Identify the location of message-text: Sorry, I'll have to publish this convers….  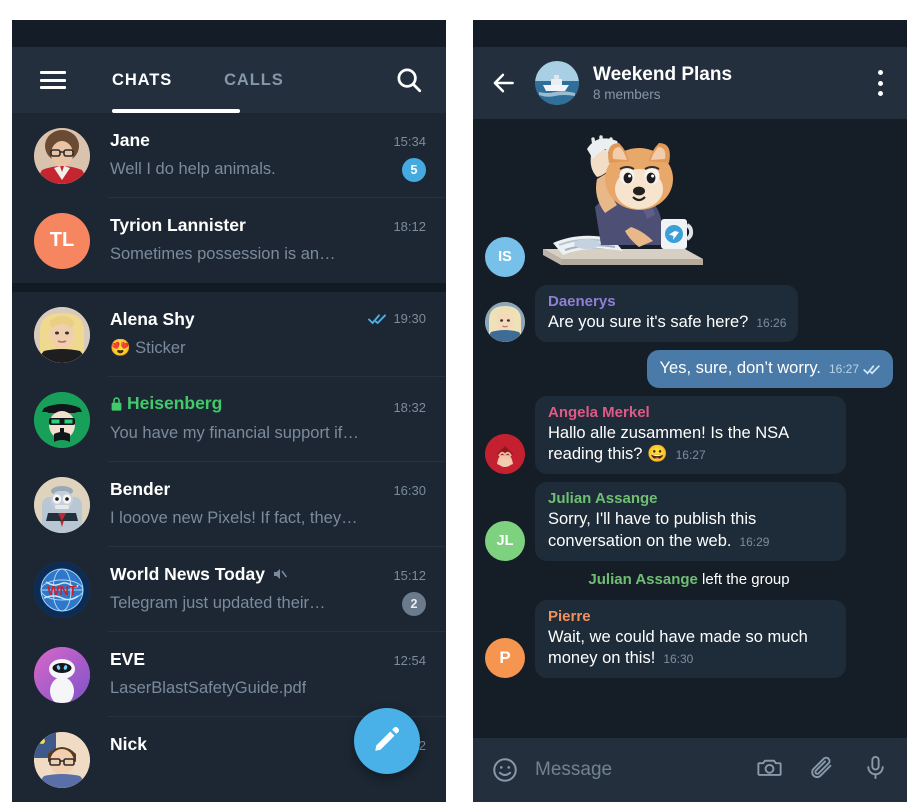
(691, 531).